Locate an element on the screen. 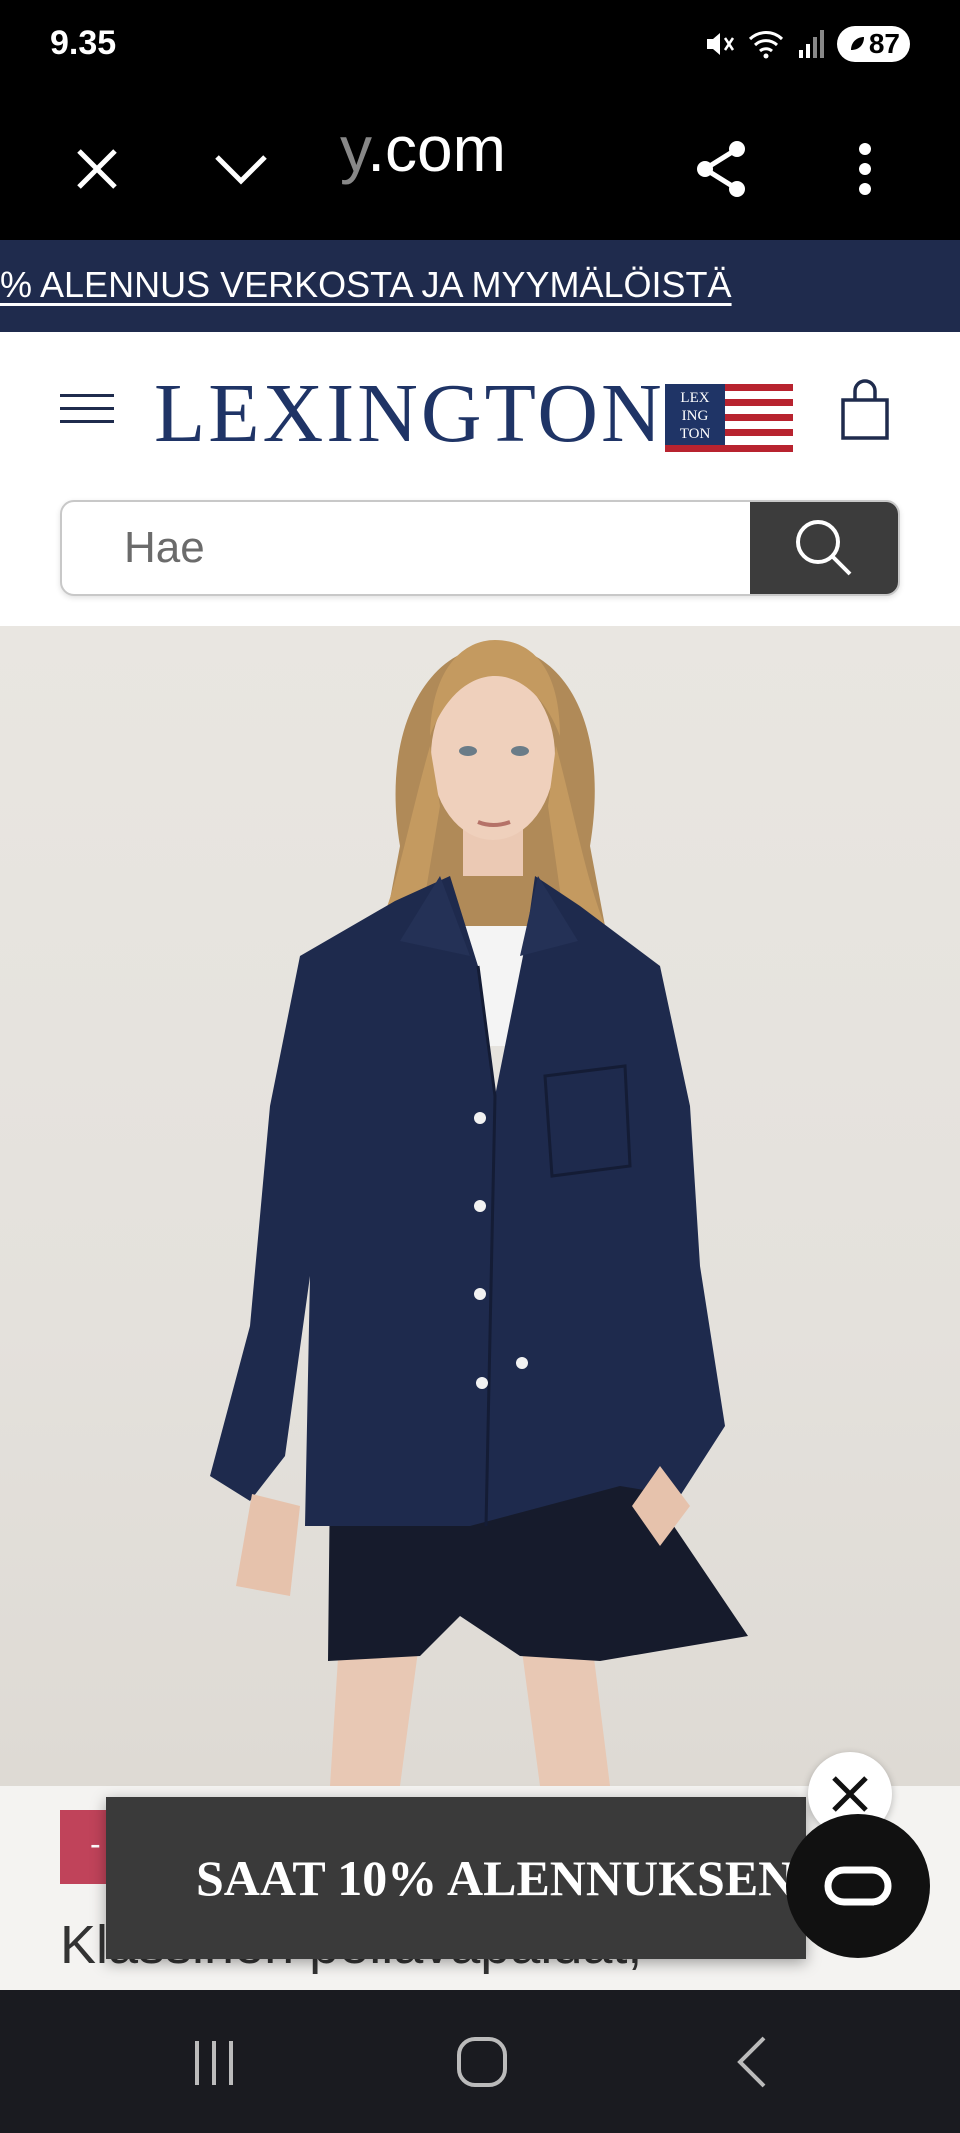 The image size is (960, 2133). back-icon is located at coordinates (751, 2062).